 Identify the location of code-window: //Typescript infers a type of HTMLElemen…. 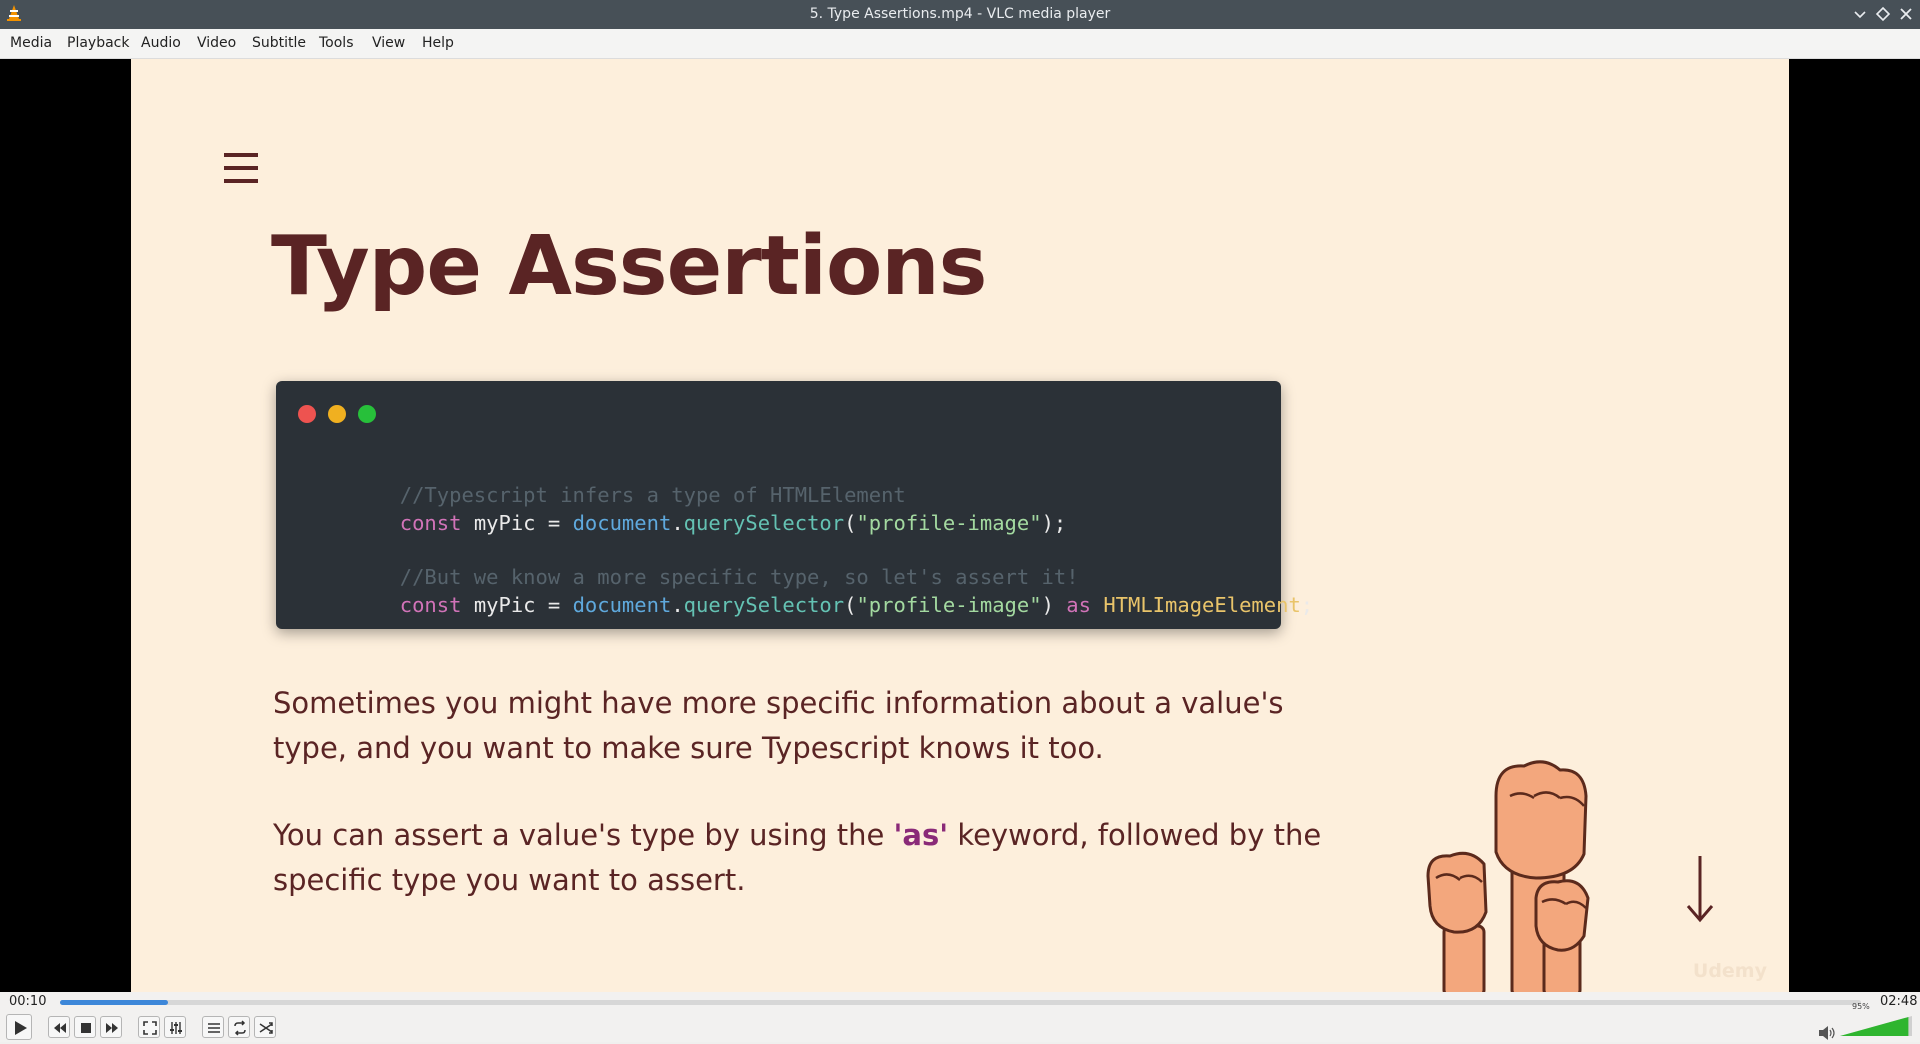
(794, 505).